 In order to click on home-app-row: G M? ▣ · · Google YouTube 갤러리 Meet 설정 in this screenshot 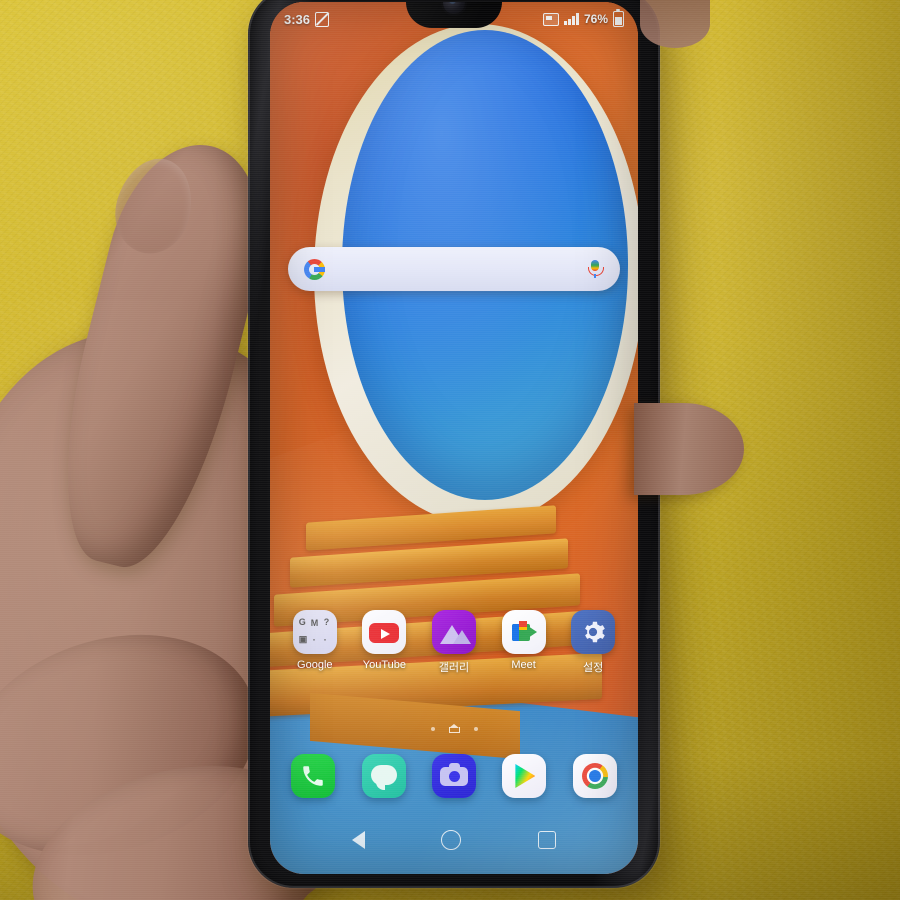, I will do `click(454, 642)`.